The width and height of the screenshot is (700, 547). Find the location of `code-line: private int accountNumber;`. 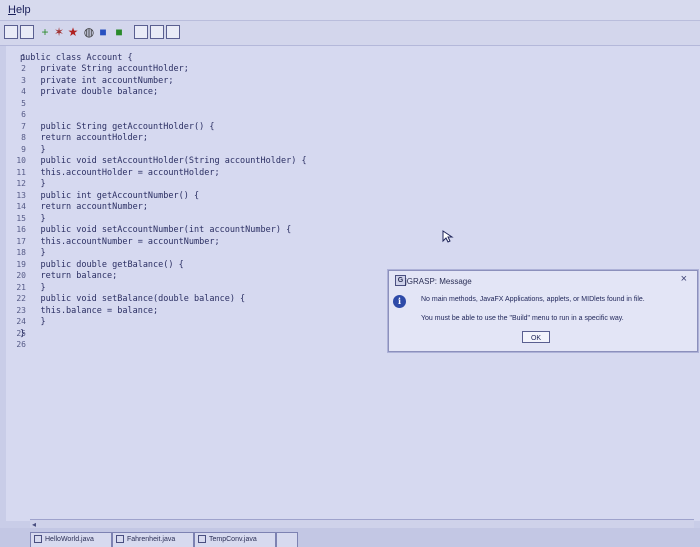

code-line: private int accountNumber; is located at coordinates (97, 81).